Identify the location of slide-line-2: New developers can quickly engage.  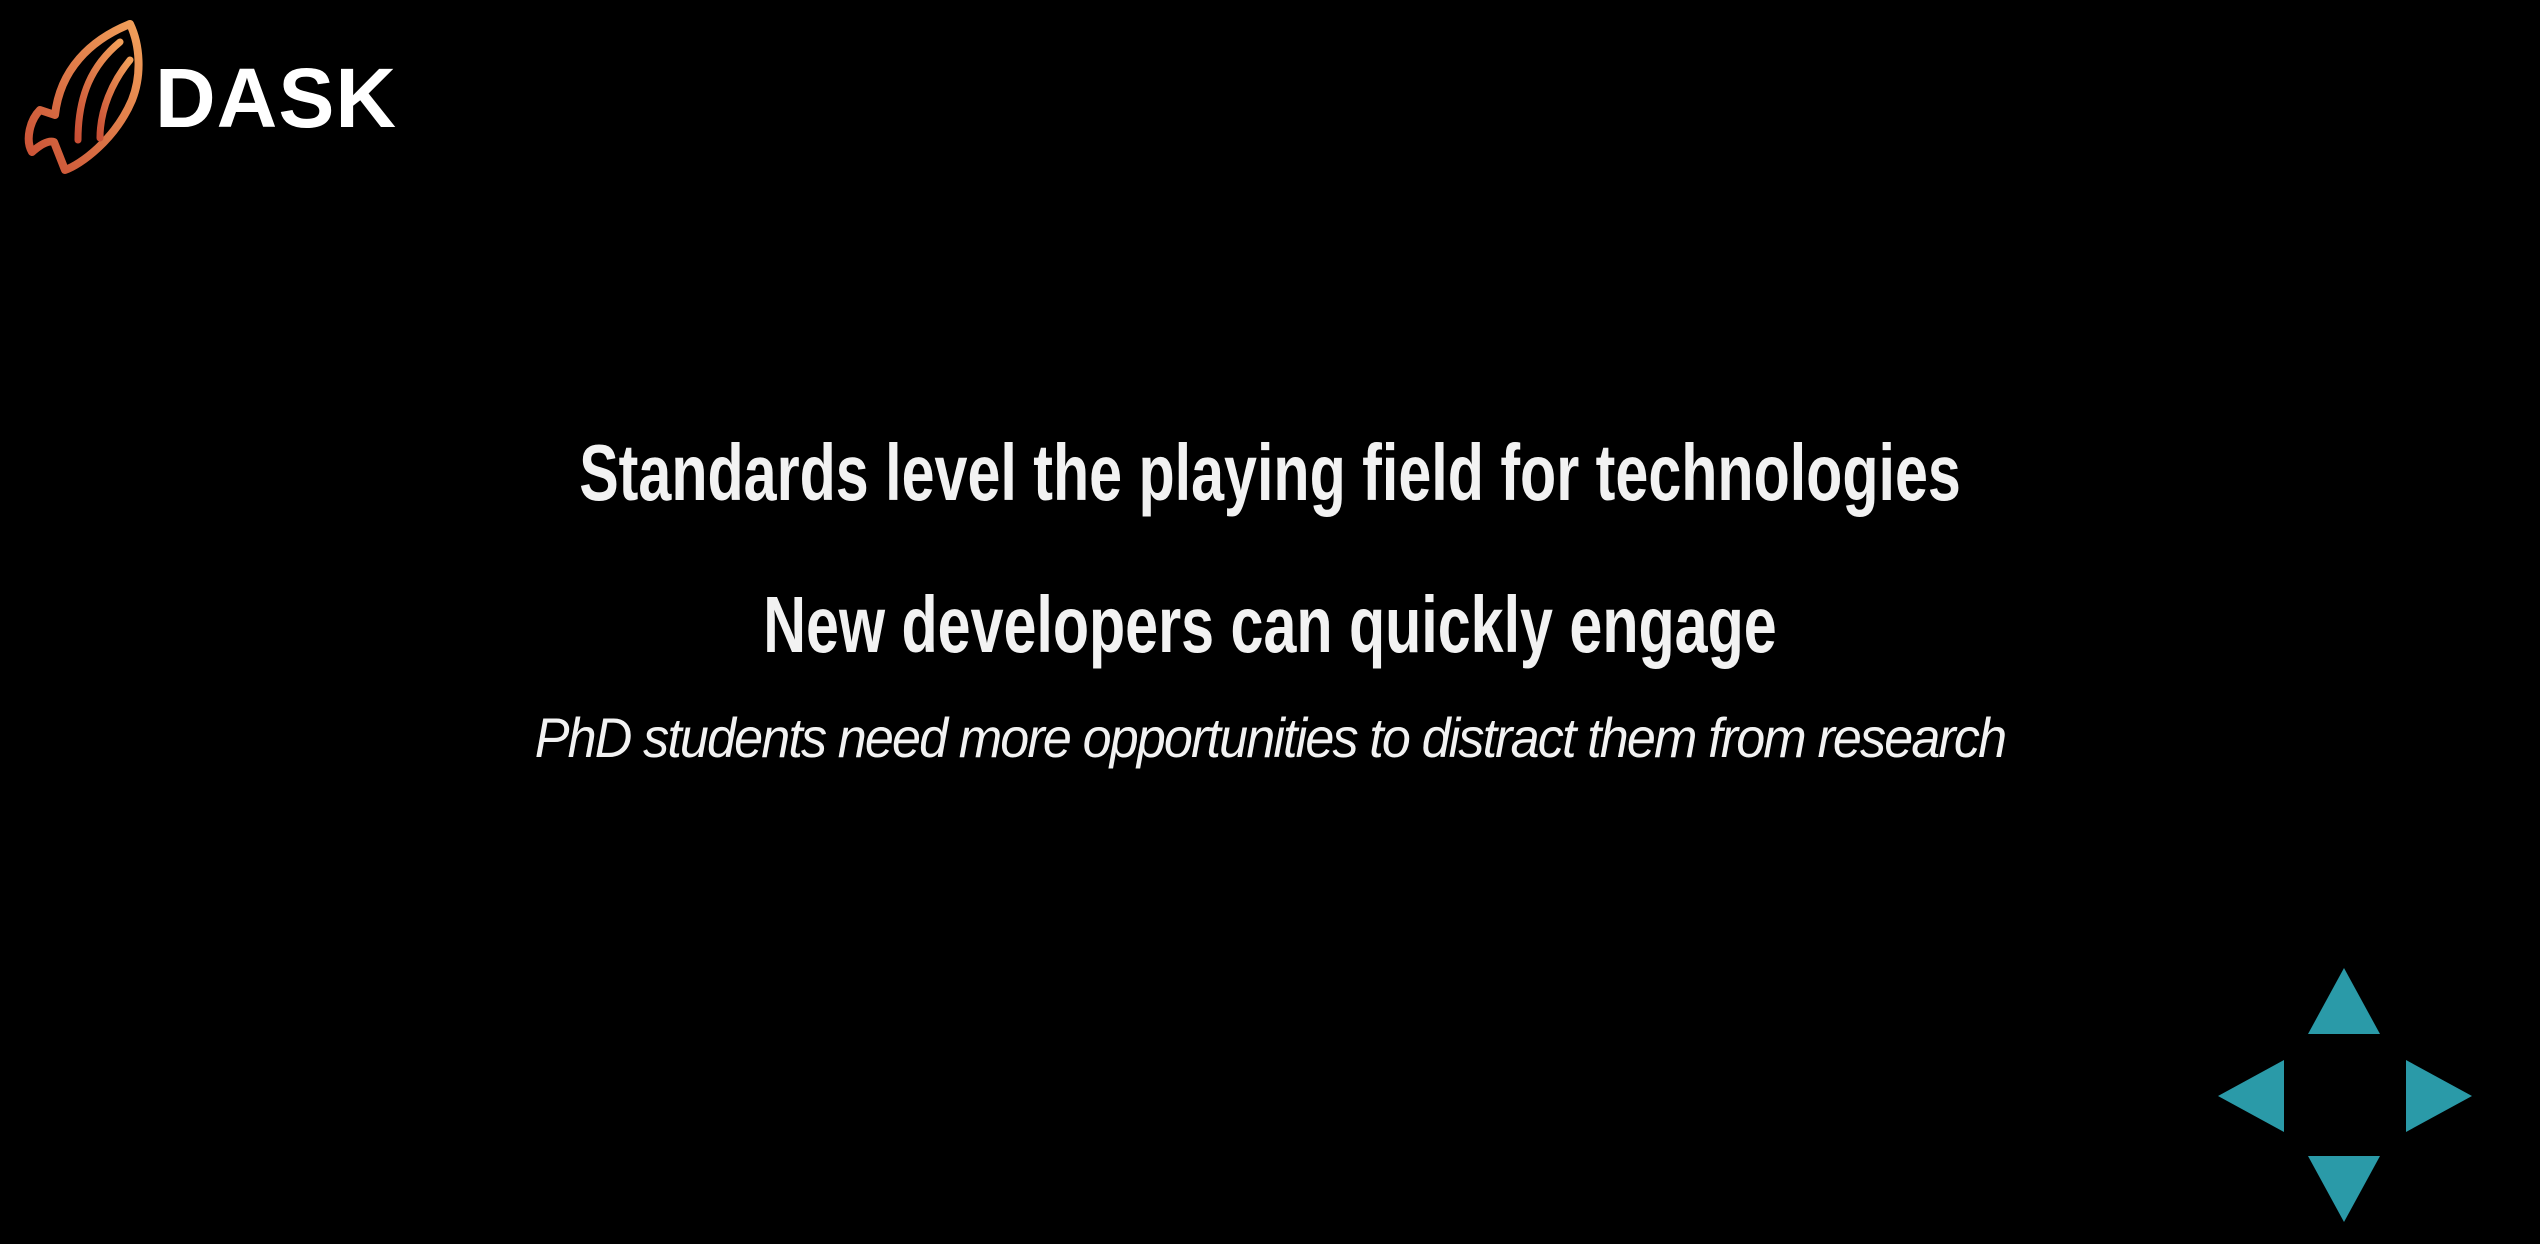
(1270, 624).